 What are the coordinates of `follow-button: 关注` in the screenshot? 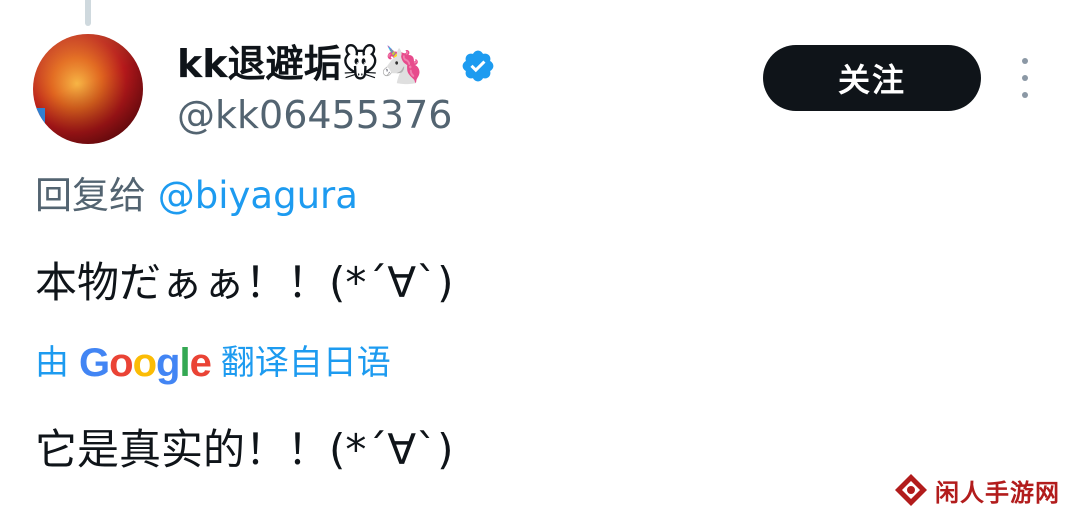 It's located at (872, 78).